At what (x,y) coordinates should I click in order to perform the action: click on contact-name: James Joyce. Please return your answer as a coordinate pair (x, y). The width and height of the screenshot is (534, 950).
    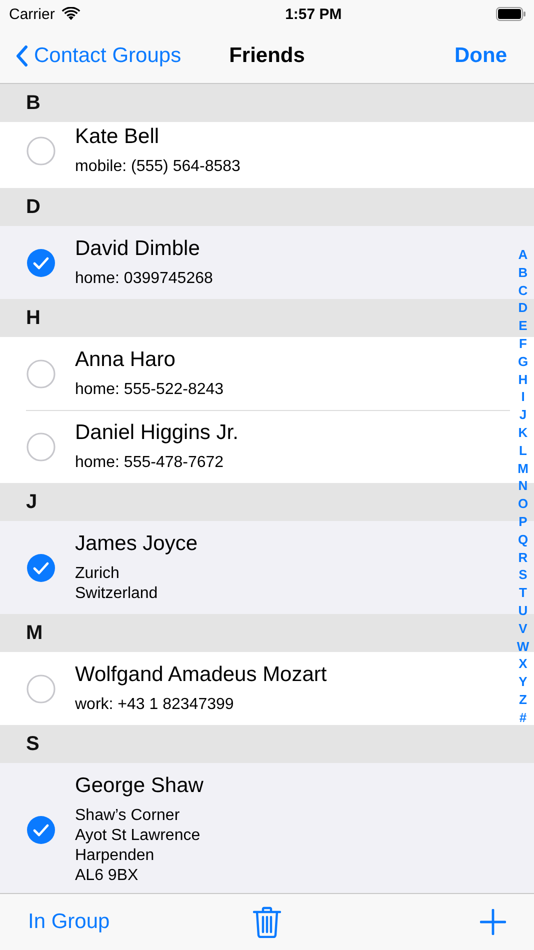
    Looking at the image, I should click on (136, 544).